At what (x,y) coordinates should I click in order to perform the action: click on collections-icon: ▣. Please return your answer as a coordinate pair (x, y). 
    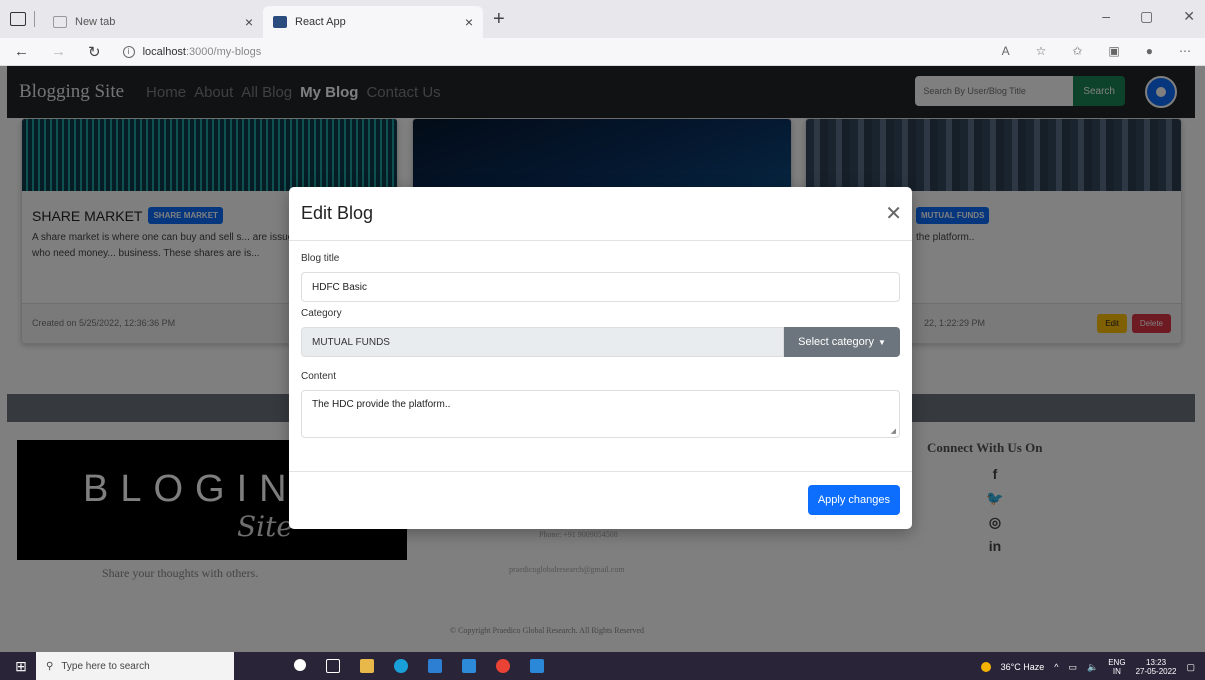
    Looking at the image, I should click on (1113, 51).